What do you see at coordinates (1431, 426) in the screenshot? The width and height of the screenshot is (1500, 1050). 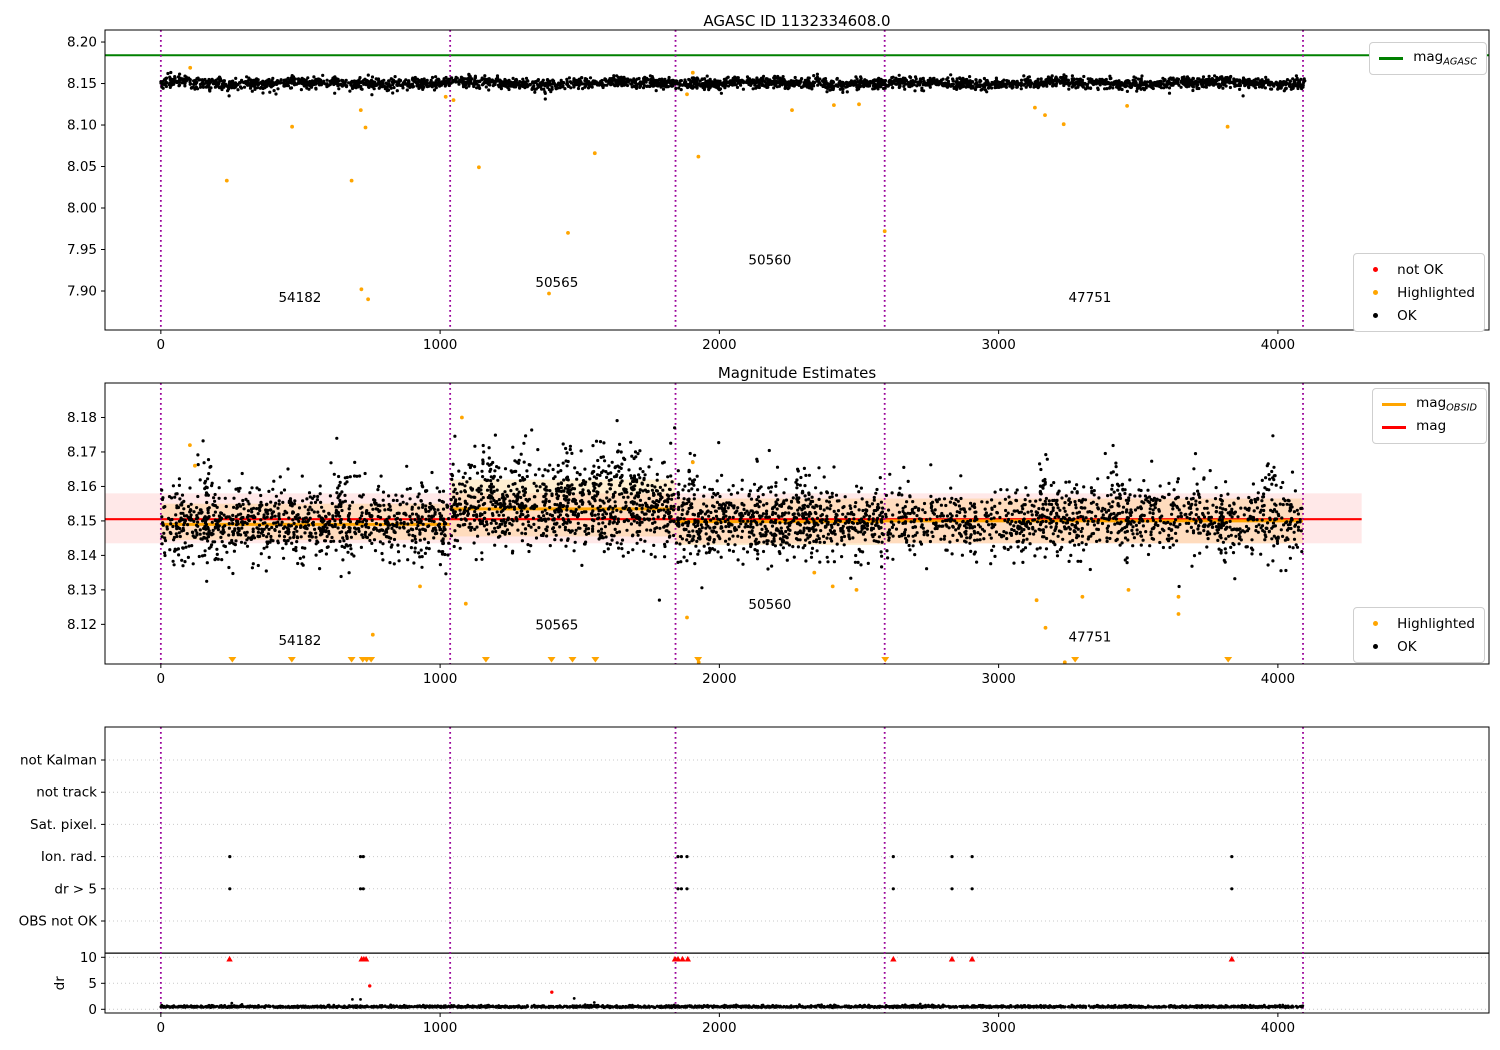 I see `legend-label-mag: mag` at bounding box center [1431, 426].